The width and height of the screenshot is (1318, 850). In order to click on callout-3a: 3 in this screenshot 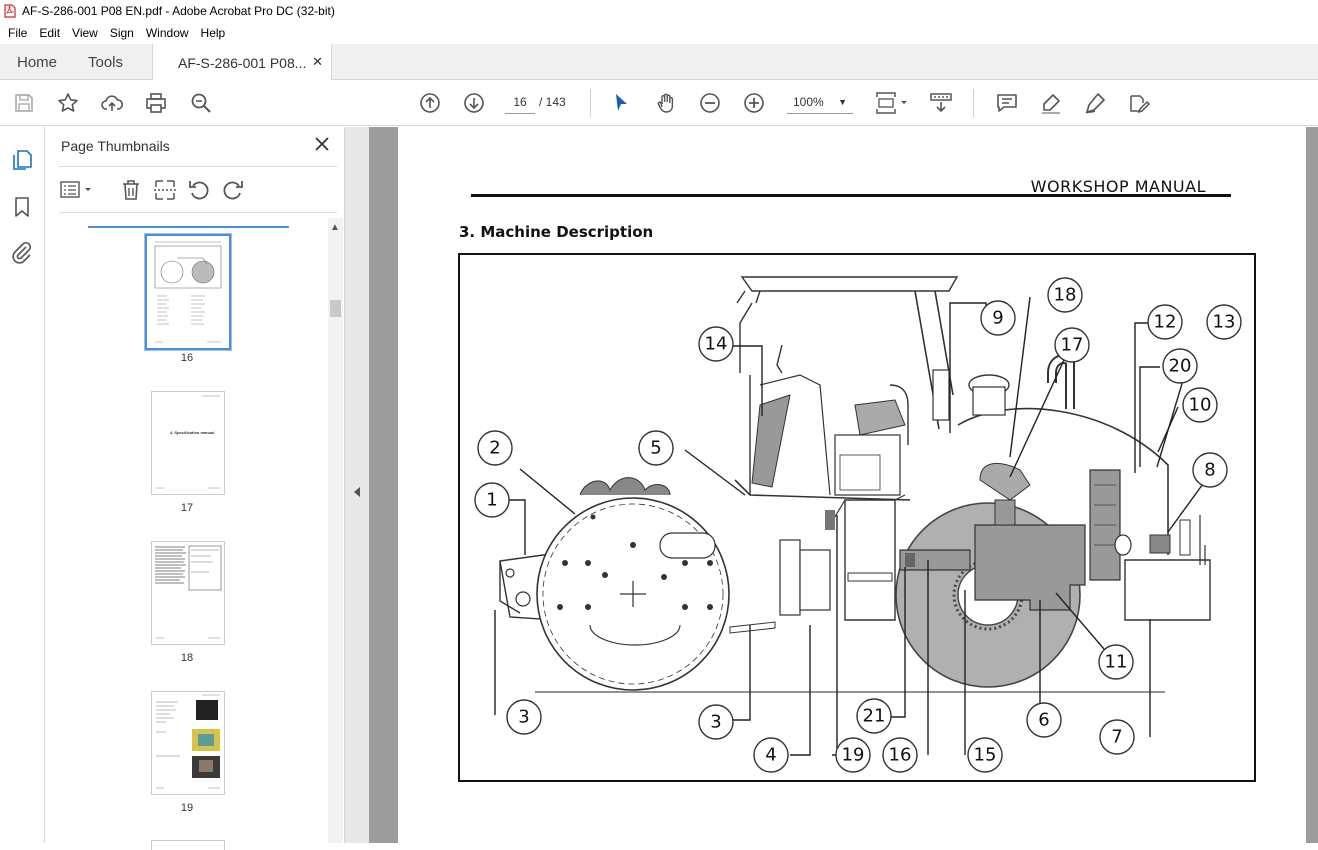, I will do `click(524, 717)`.